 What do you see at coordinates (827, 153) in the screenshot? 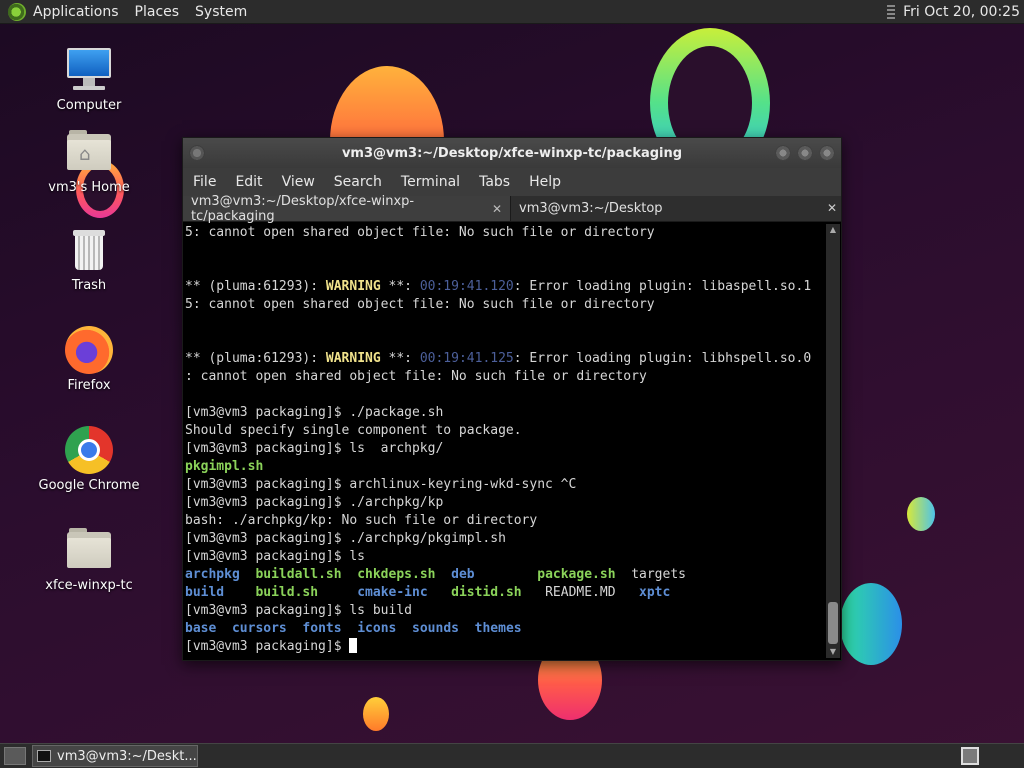
I see `close-button` at bounding box center [827, 153].